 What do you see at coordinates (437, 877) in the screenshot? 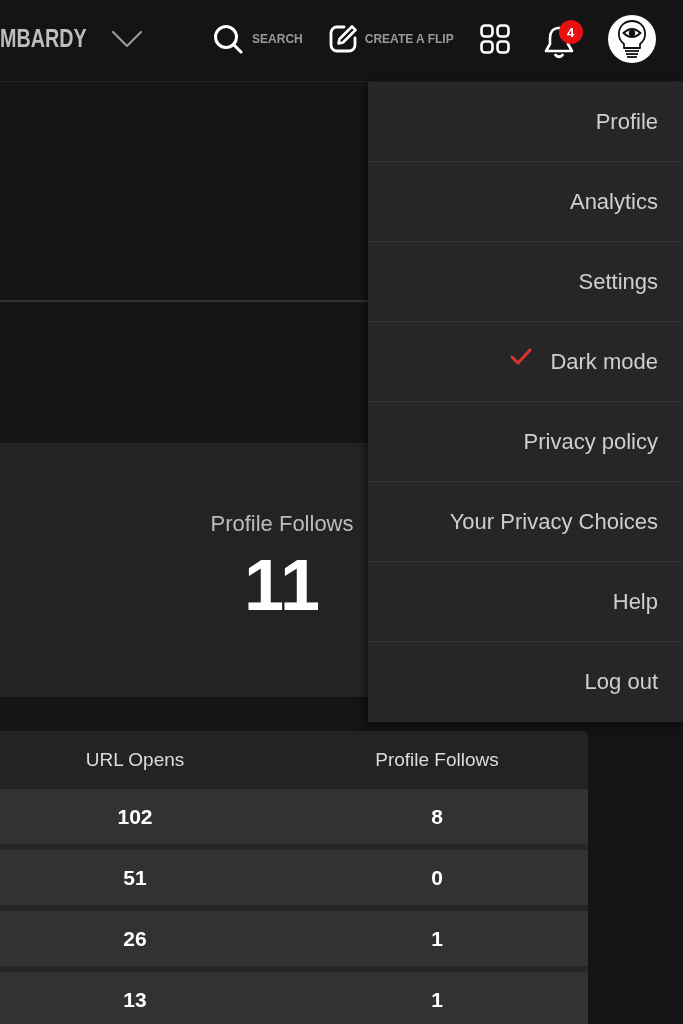
I see `table-cell-text: 0` at bounding box center [437, 877].